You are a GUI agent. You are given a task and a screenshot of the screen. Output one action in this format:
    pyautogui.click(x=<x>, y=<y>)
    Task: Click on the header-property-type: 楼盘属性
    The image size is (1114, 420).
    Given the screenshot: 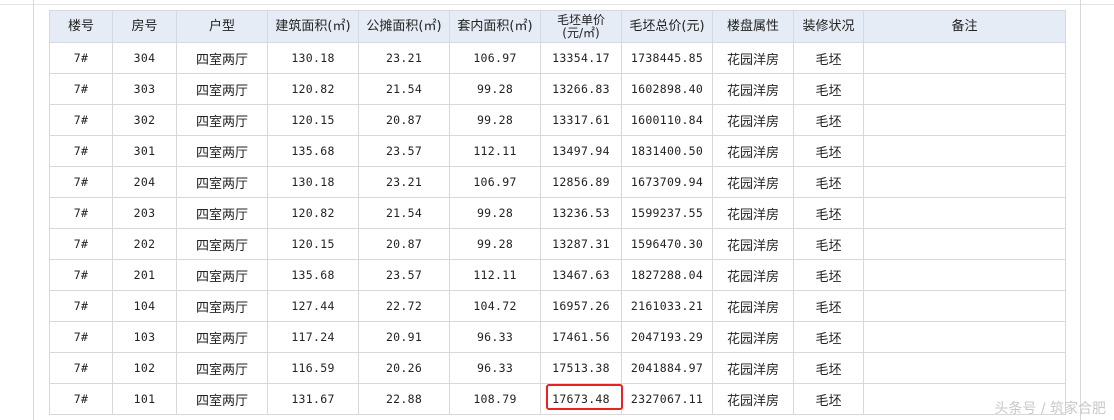 What is the action you would take?
    pyautogui.click(x=753, y=26)
    